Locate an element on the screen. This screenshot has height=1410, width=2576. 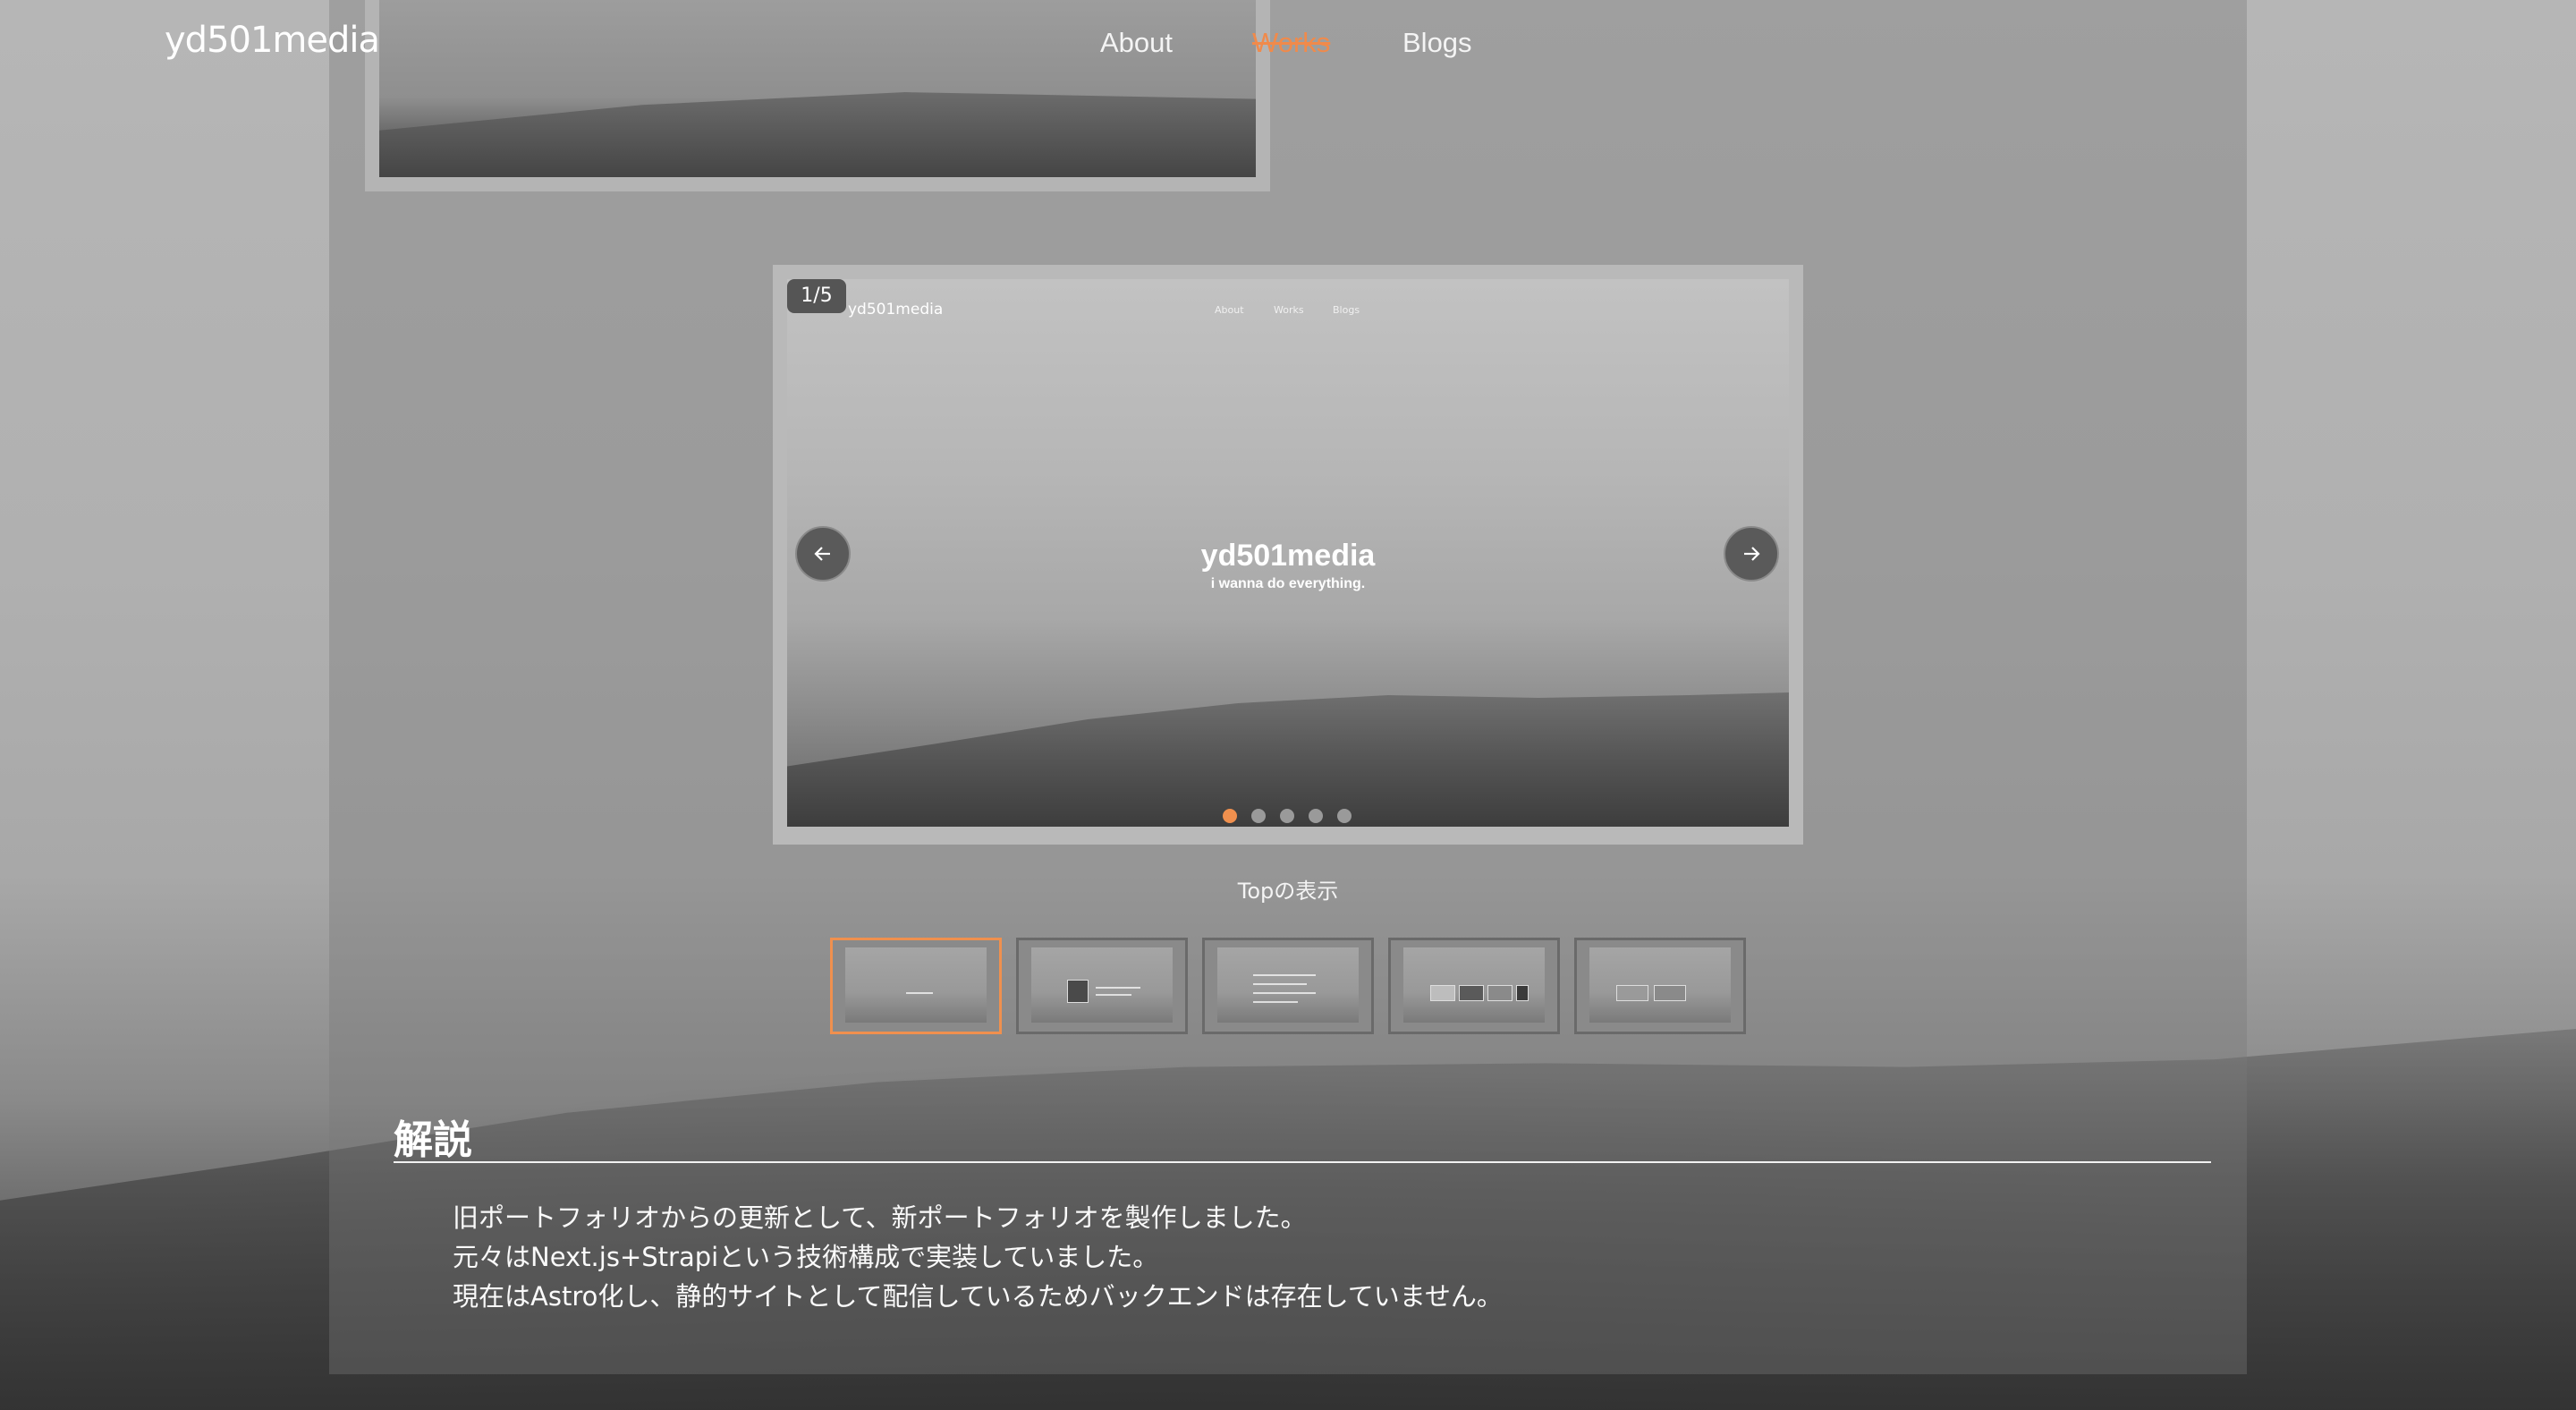
slide-preview-logo: yd501media is located at coordinates (896, 310).